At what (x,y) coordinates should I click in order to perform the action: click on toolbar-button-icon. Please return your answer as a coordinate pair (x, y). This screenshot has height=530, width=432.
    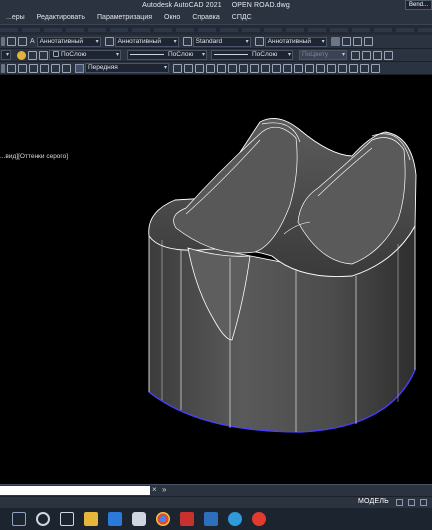
    Looking at the image, I should click on (335, 41).